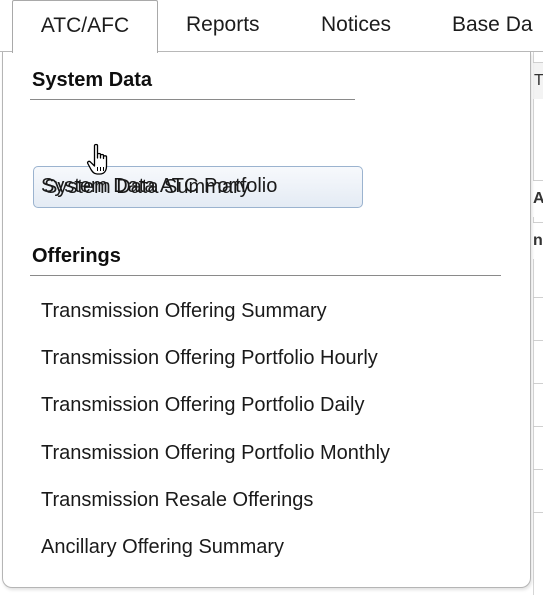  I want to click on menu-item-transmission-offering-portfolio-monthly: Transmission Offering Portfolio Monthly, so click(215, 453).